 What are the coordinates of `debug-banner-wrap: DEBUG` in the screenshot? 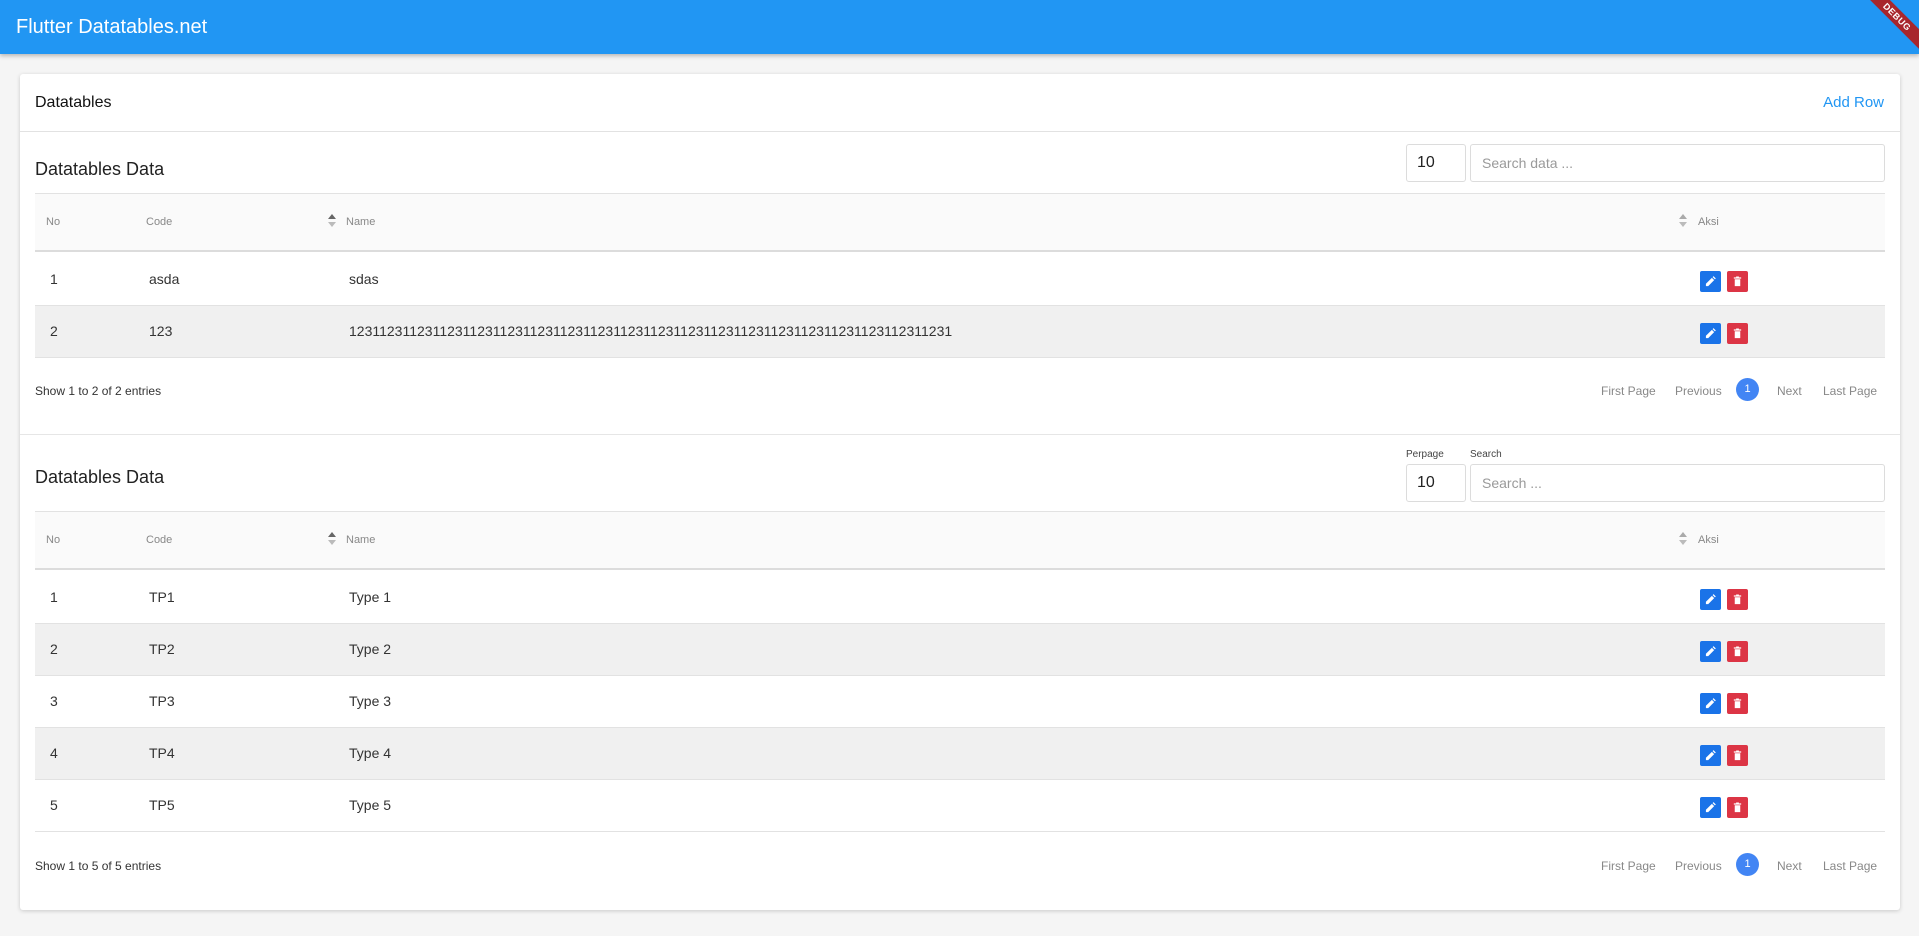 It's located at (1889, 30).